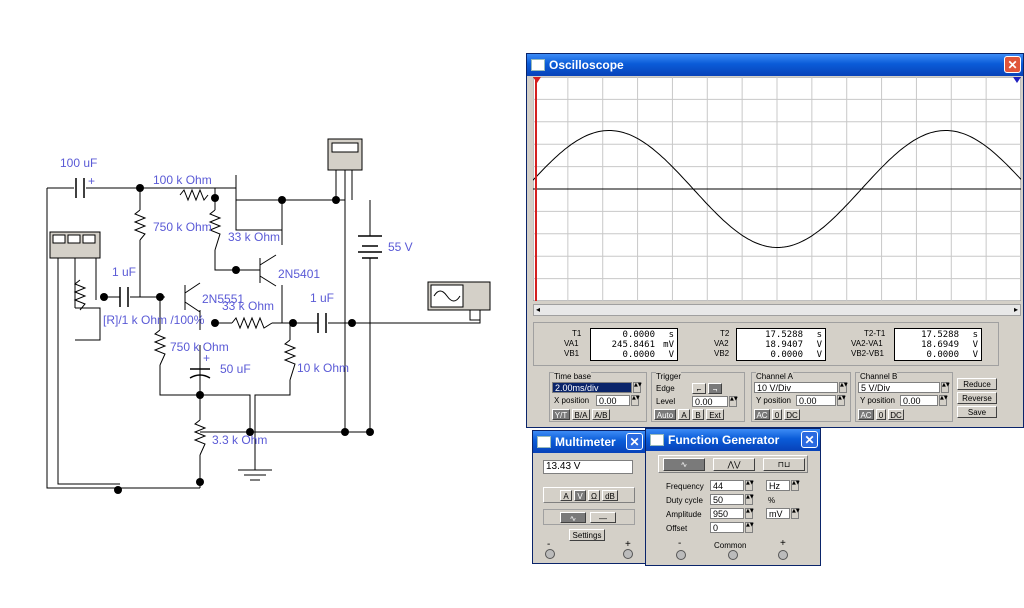 The width and height of the screenshot is (1024, 608). I want to click on trigger-b-button: B, so click(698, 414).